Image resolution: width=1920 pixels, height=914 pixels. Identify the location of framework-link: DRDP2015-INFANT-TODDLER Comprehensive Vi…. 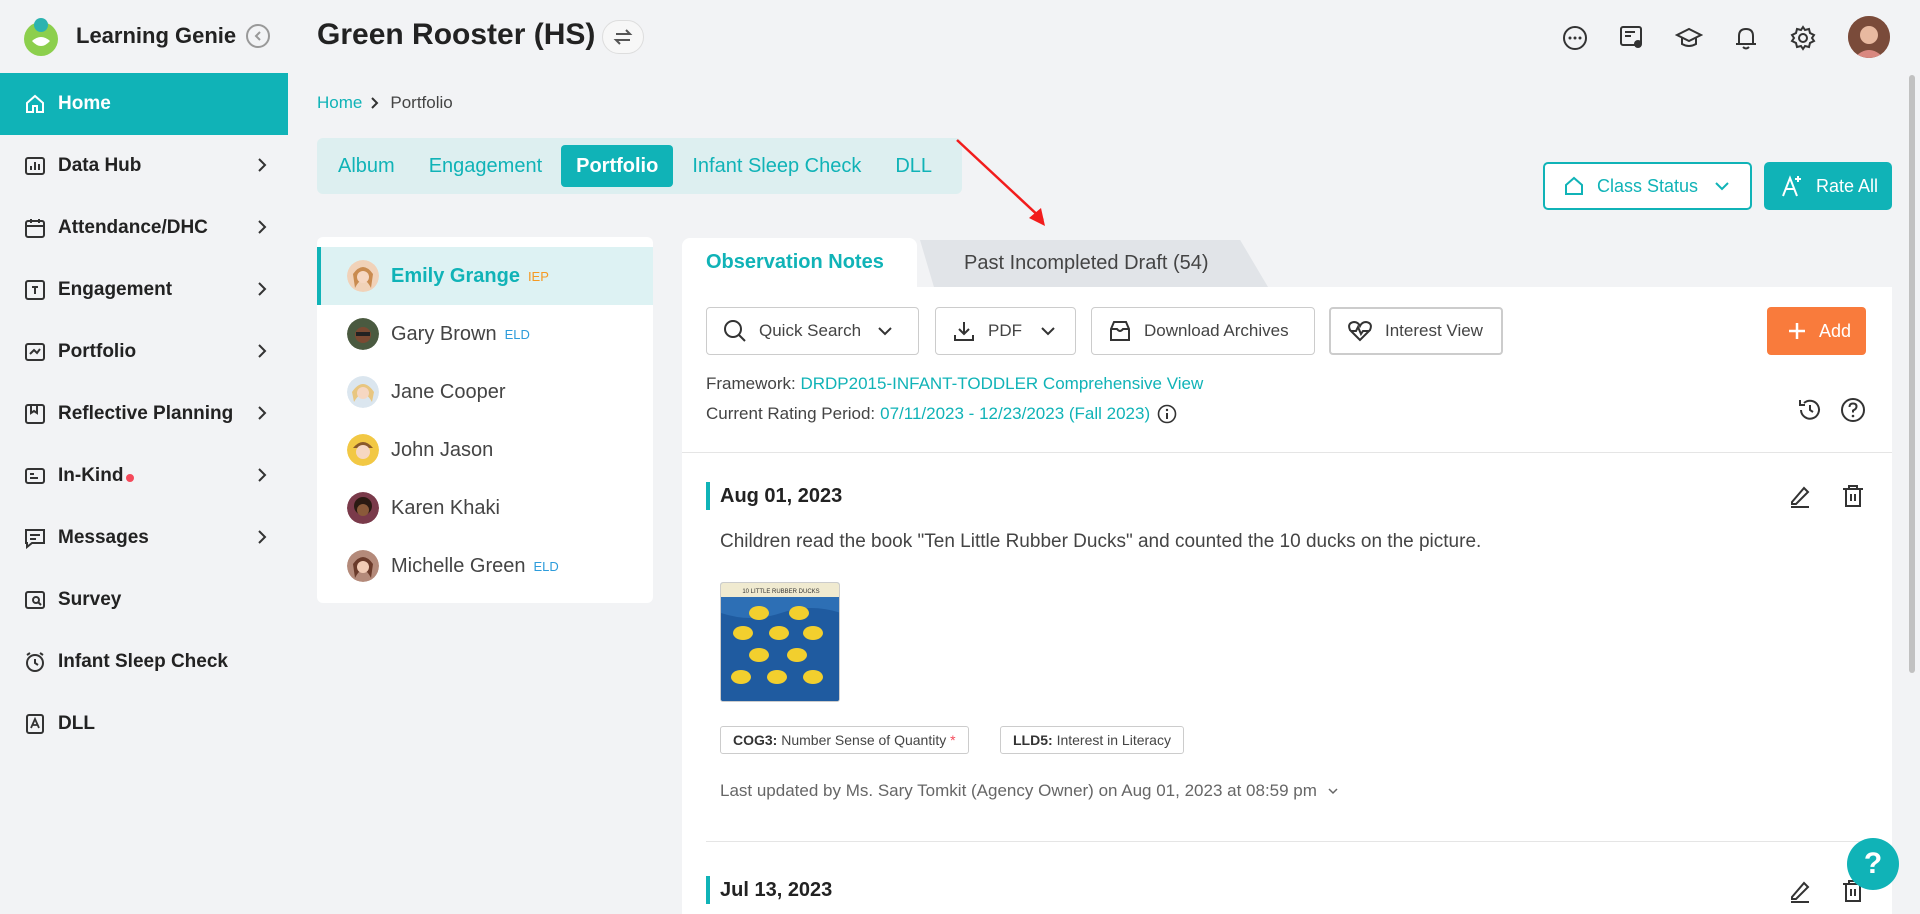
(1001, 383).